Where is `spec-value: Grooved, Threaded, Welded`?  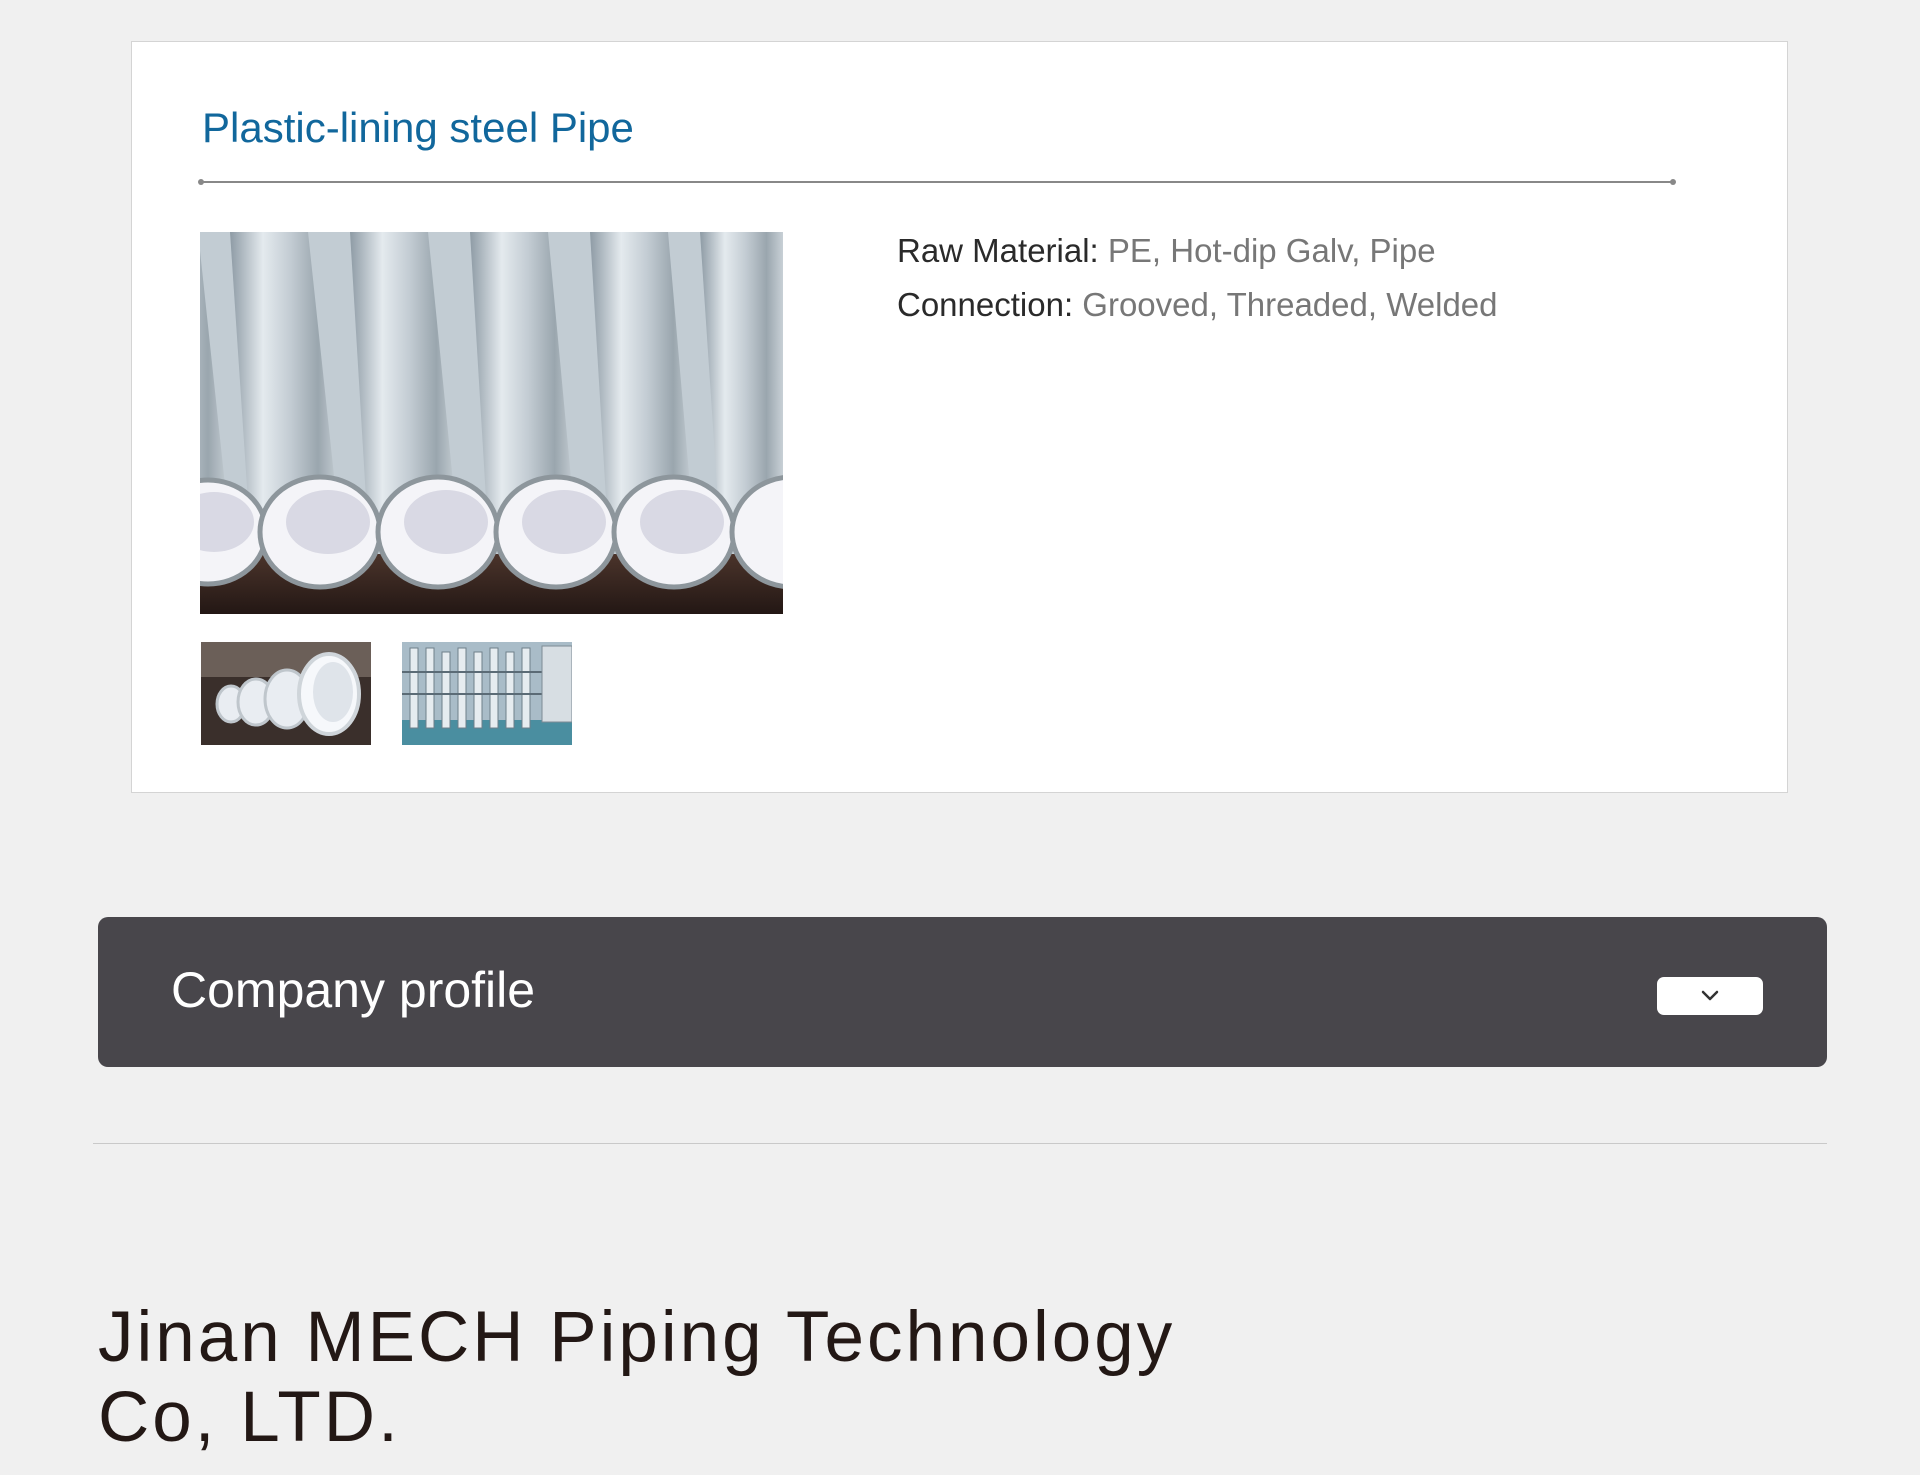
spec-value: Grooved, Threaded, Welded is located at coordinates (1285, 304).